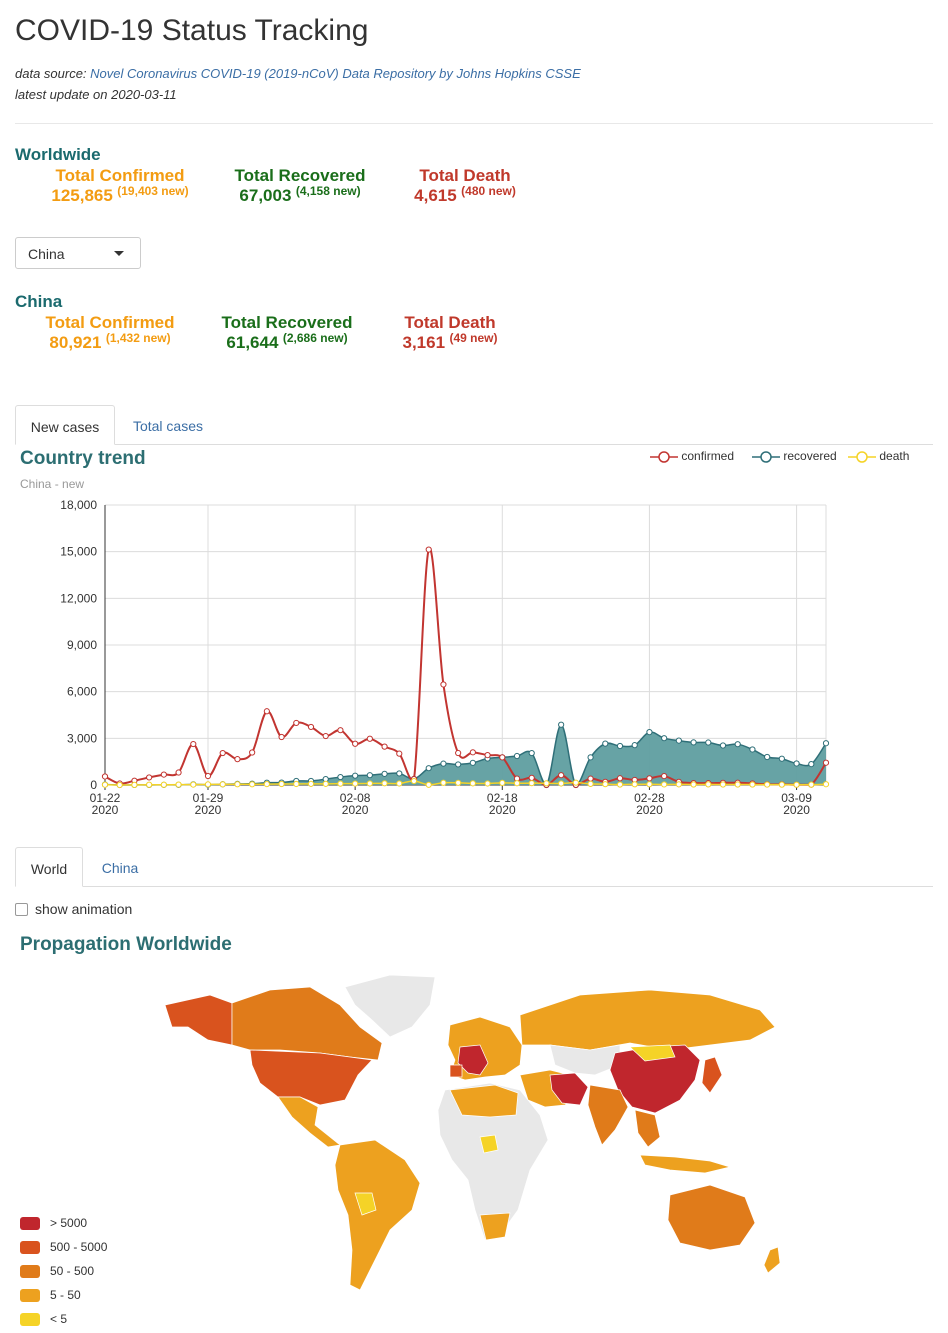 The height and width of the screenshot is (1333, 948). I want to click on map-legend-label: 50 - 500, so click(72, 1271).